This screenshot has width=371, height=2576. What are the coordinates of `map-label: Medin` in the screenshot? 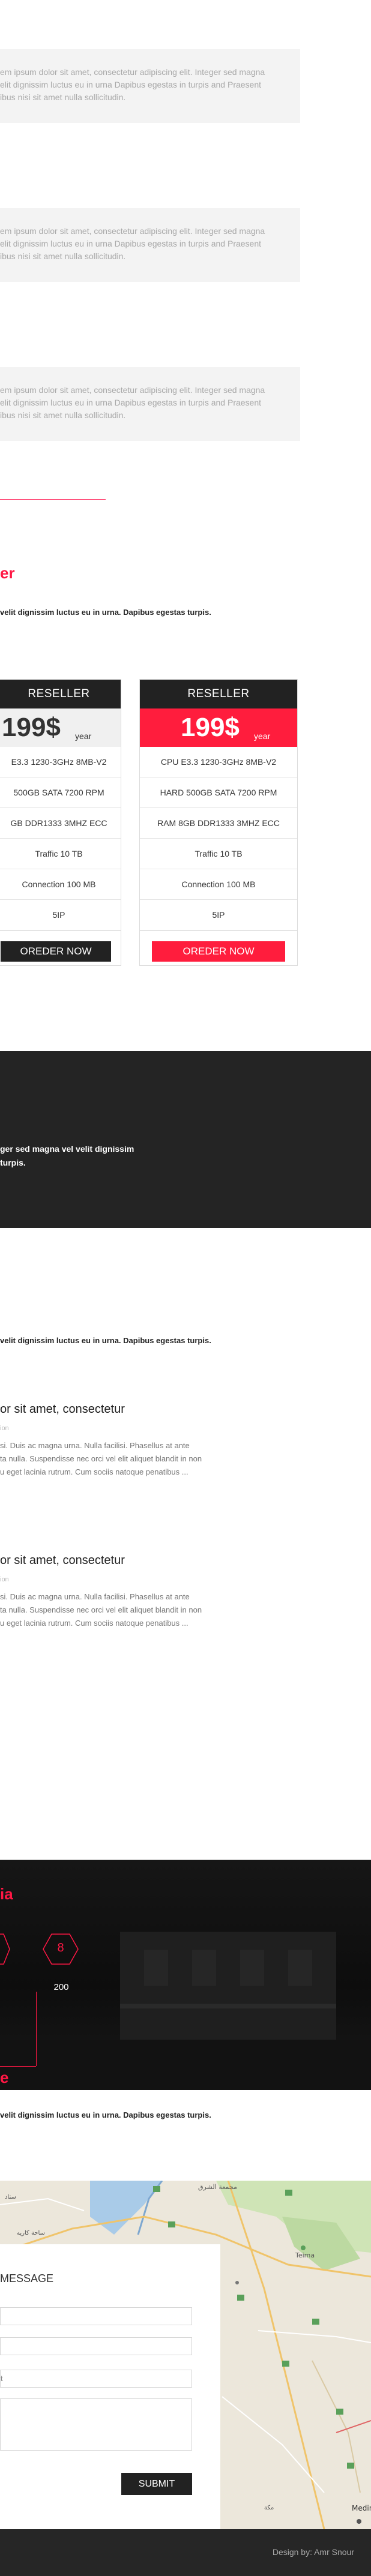 It's located at (361, 2508).